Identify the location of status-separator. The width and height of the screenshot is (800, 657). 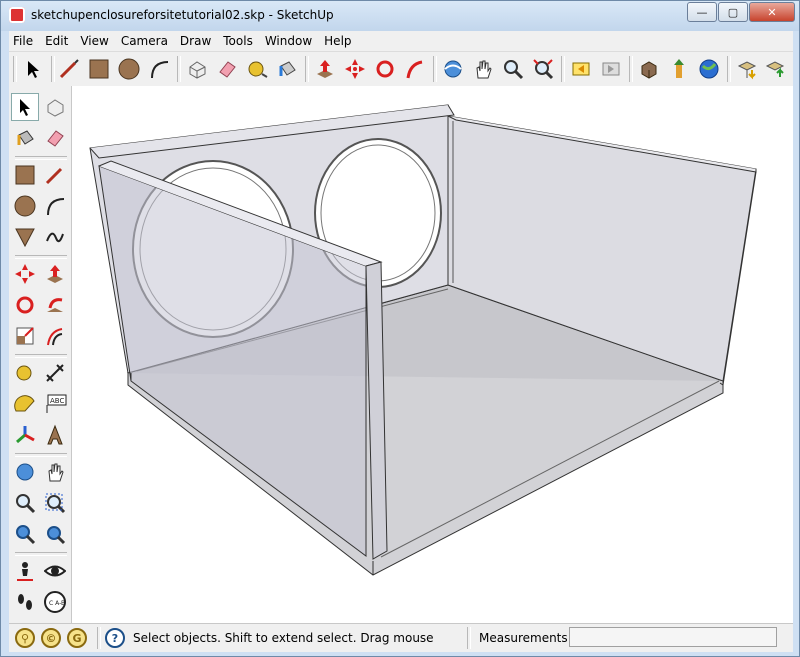
(99, 638).